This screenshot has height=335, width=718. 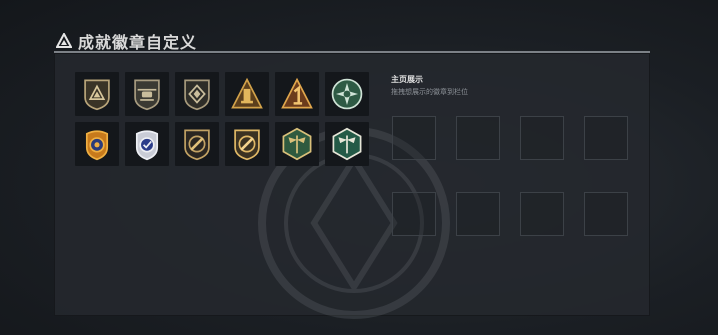 I want to click on light-dragonfly-badge-icon, so click(x=347, y=144).